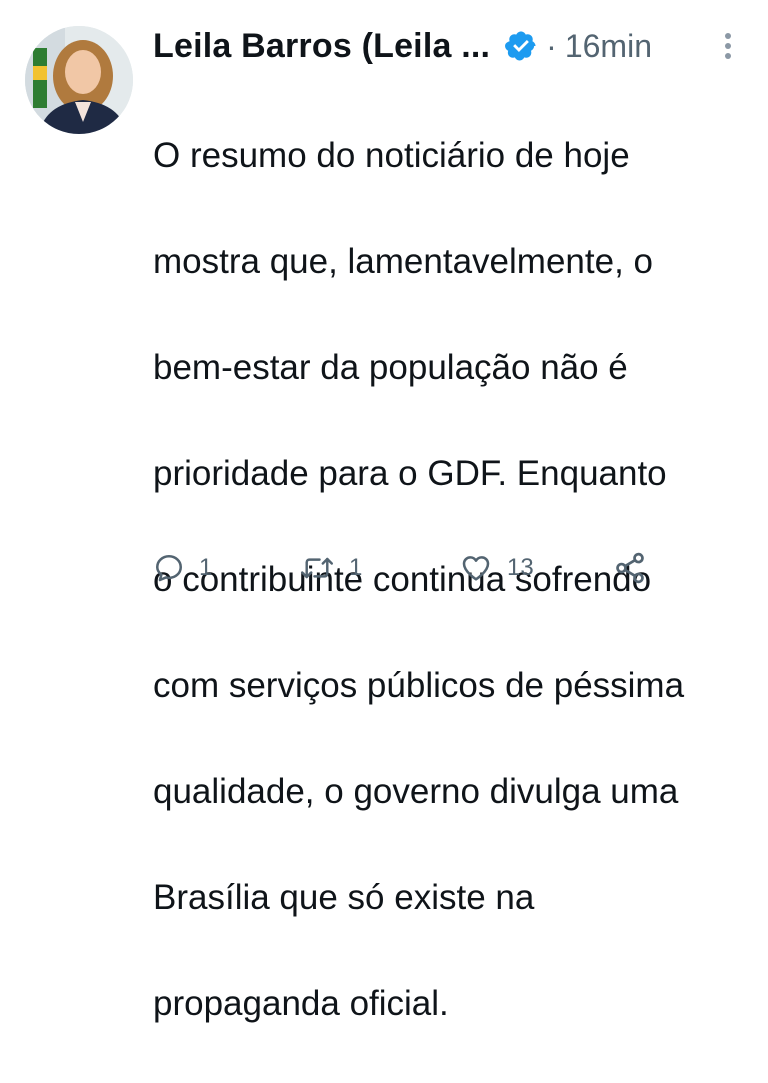 The height and width of the screenshot is (1083, 768). What do you see at coordinates (496, 568) in the screenshot?
I see `like-button: 13` at bounding box center [496, 568].